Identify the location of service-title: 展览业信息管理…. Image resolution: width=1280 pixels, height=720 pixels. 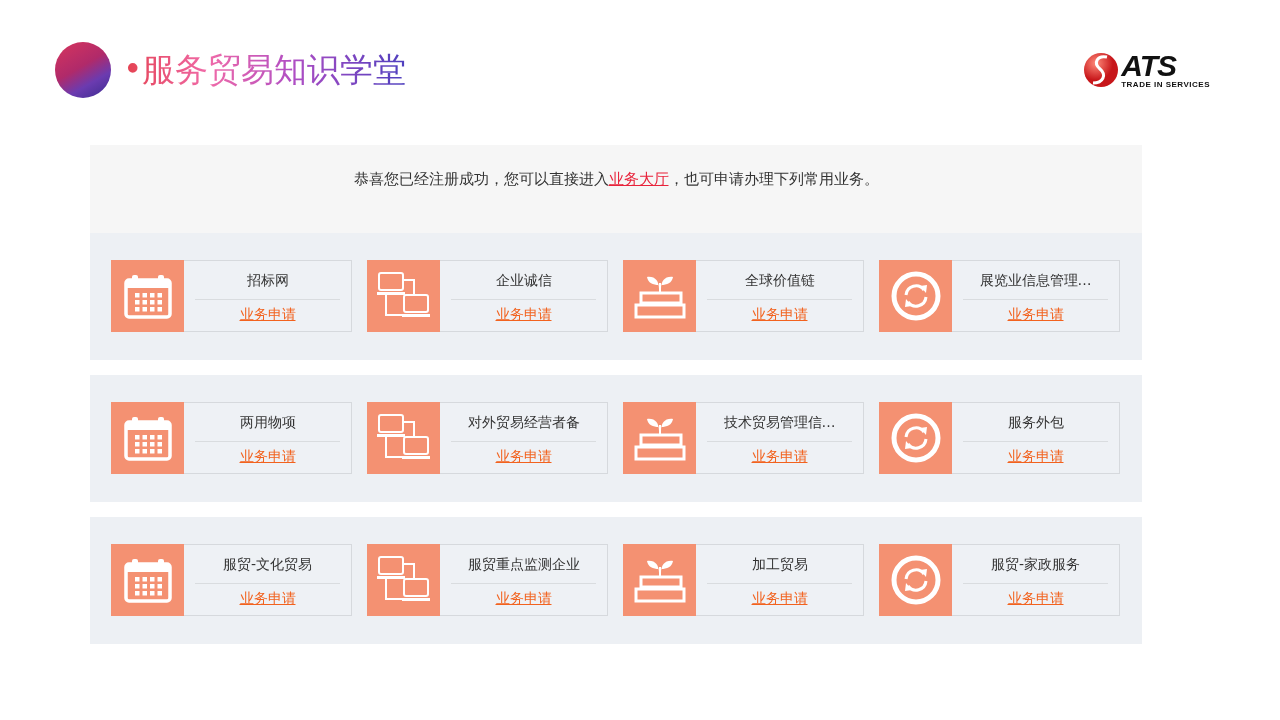
(1035, 280).